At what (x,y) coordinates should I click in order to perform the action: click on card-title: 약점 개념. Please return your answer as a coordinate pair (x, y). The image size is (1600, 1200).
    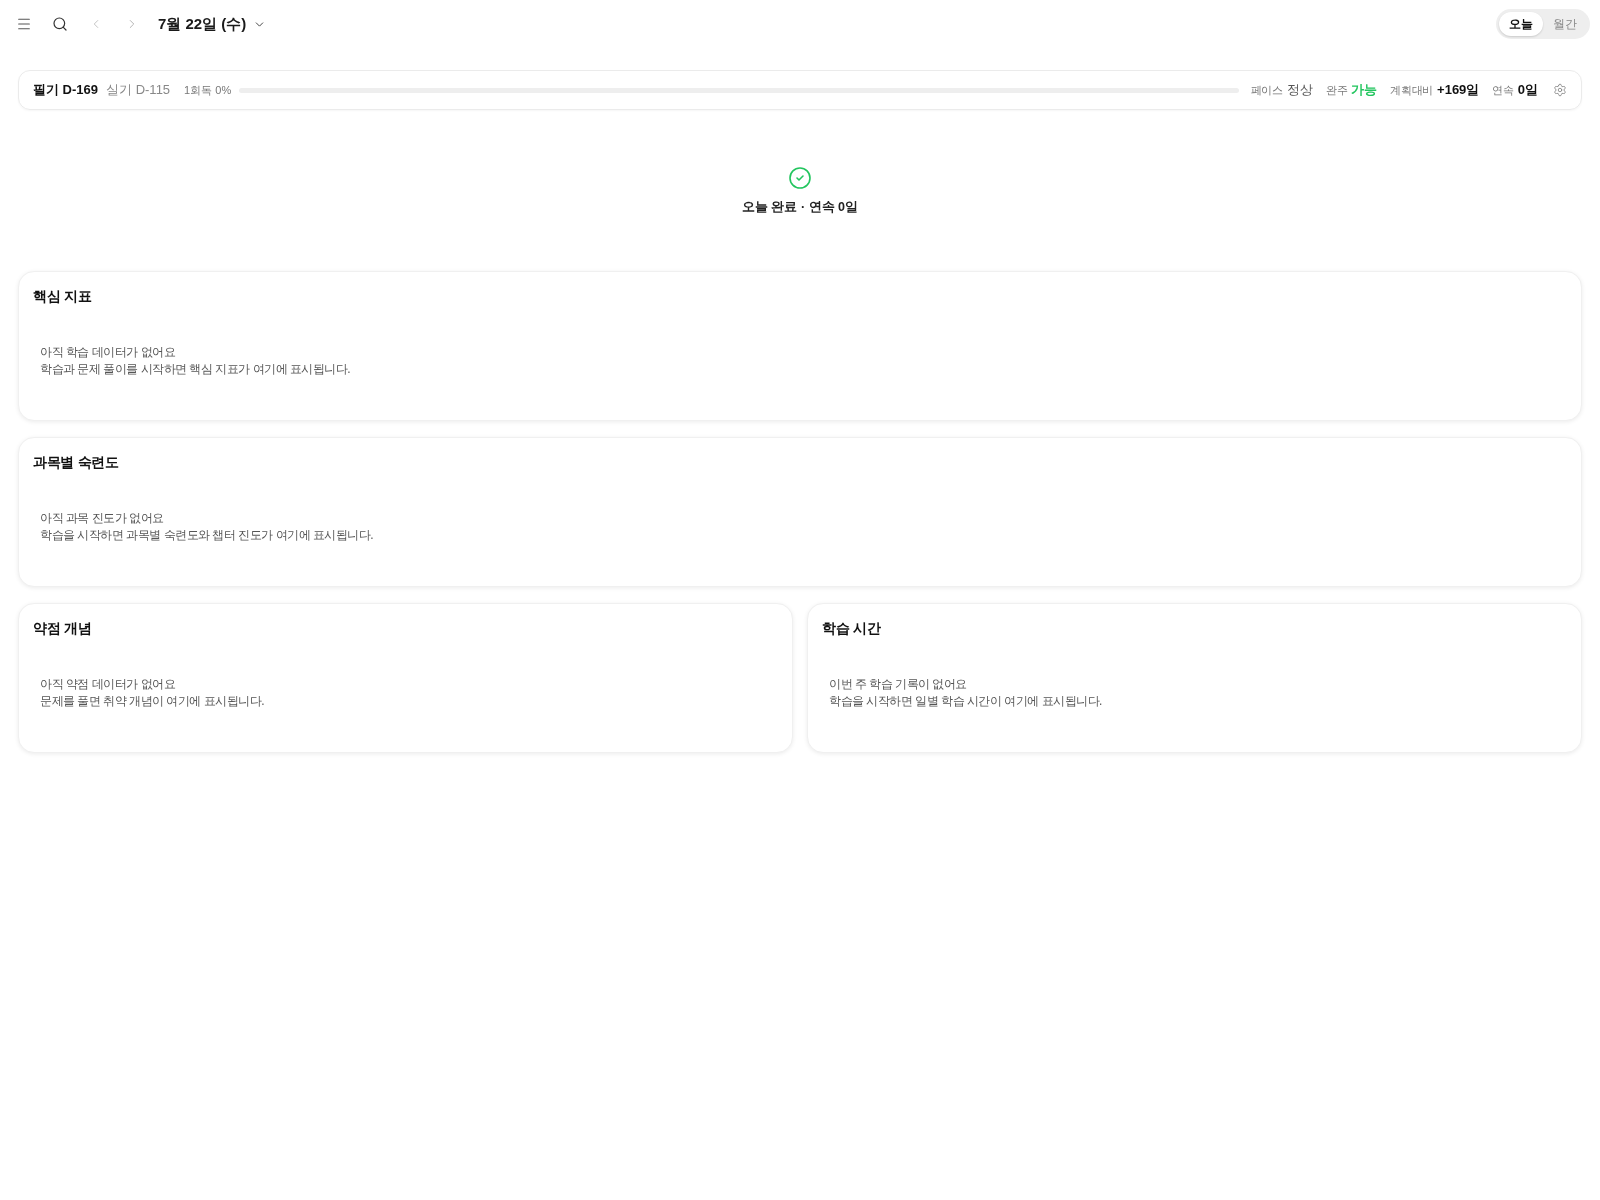
    Looking at the image, I should click on (62, 628).